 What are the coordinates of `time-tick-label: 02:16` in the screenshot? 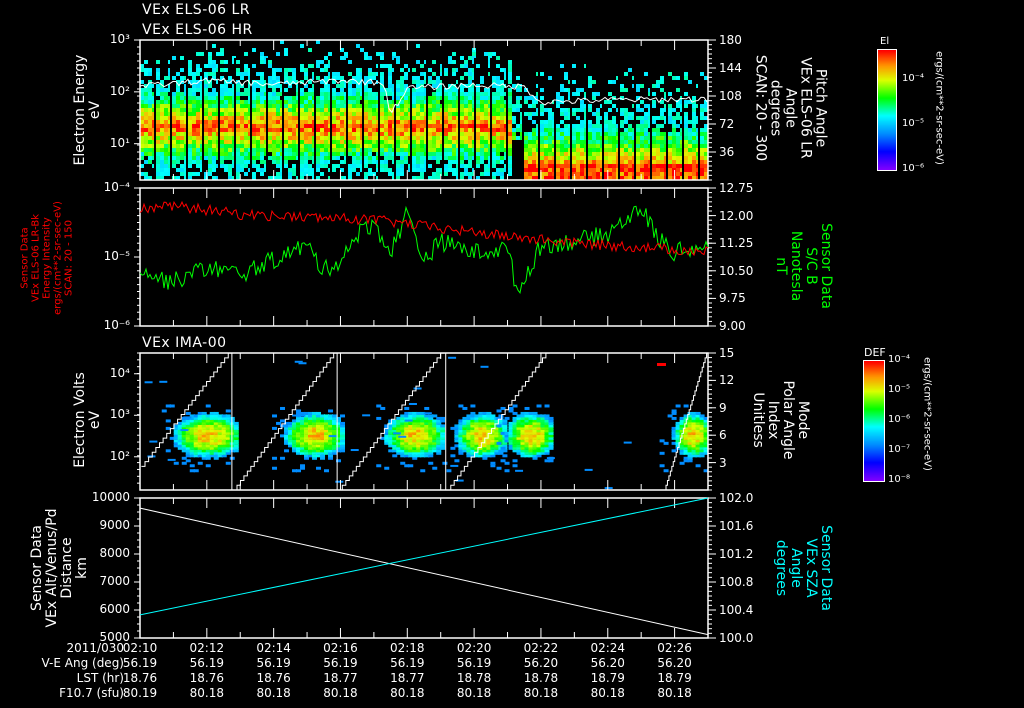 It's located at (340, 648).